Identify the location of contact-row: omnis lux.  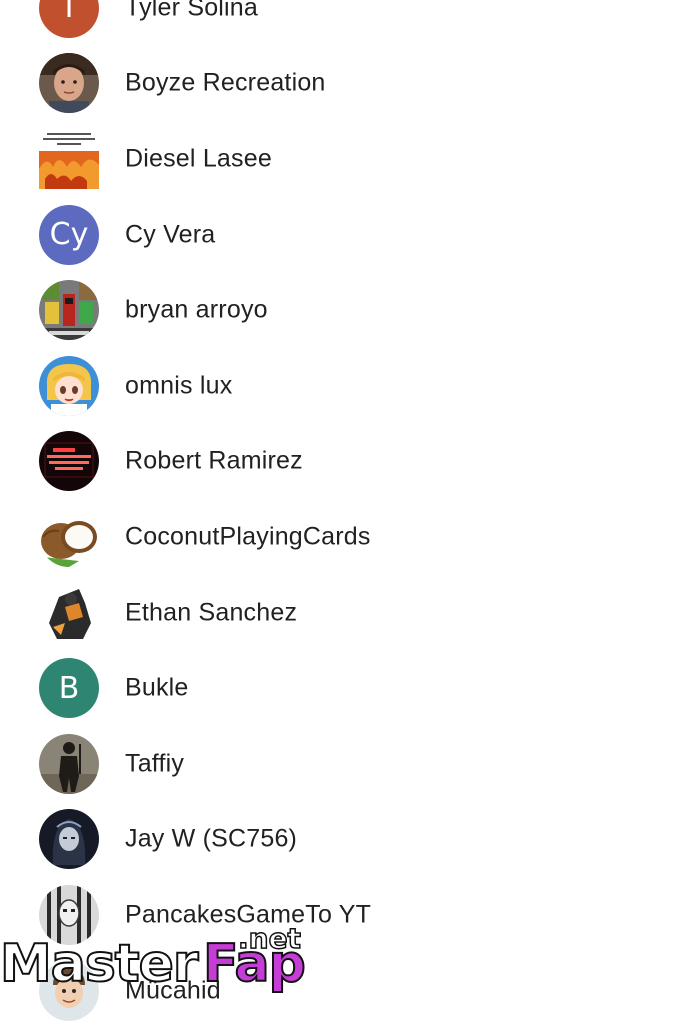
(340, 386).